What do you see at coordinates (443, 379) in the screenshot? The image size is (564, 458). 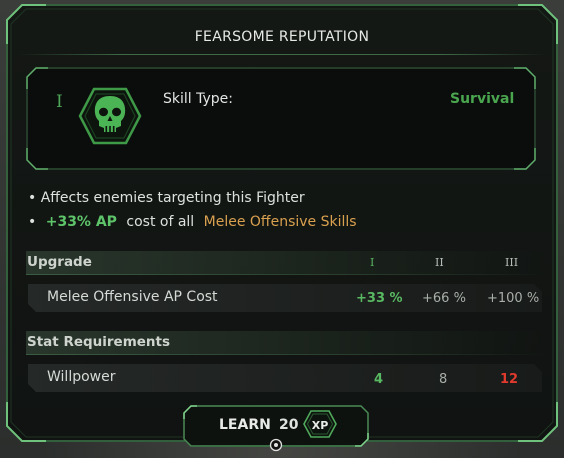 I see `requirement-tier-2-value: 8` at bounding box center [443, 379].